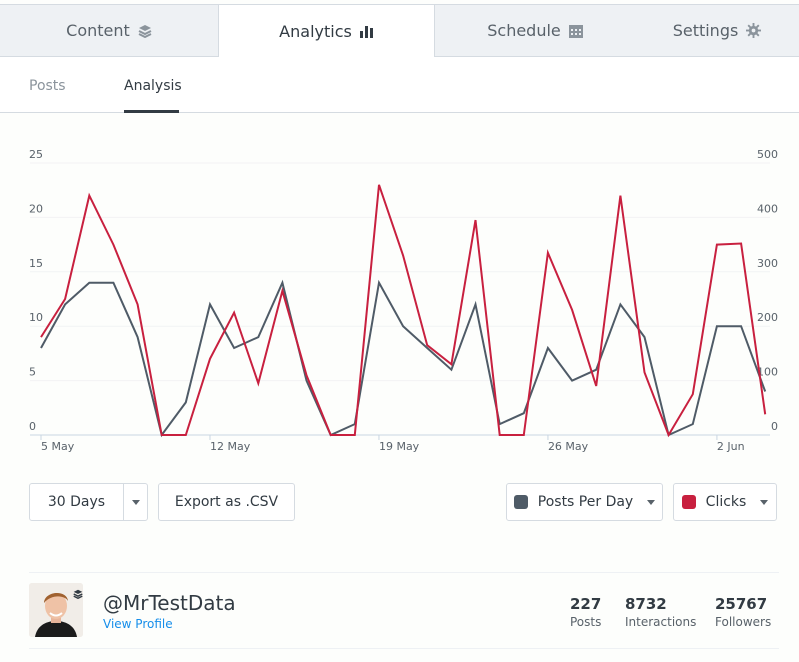  I want to click on stat-label: Posts, so click(586, 622).